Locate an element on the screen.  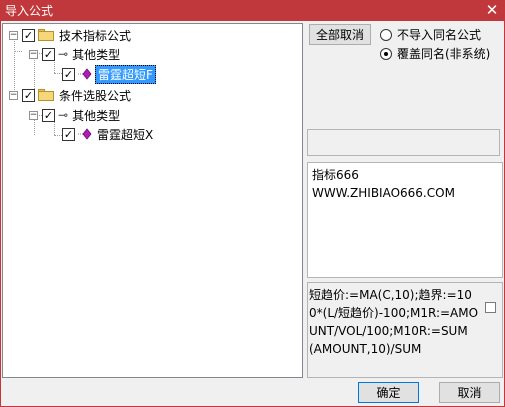
close-icon: ✕ is located at coordinates (492, 10).